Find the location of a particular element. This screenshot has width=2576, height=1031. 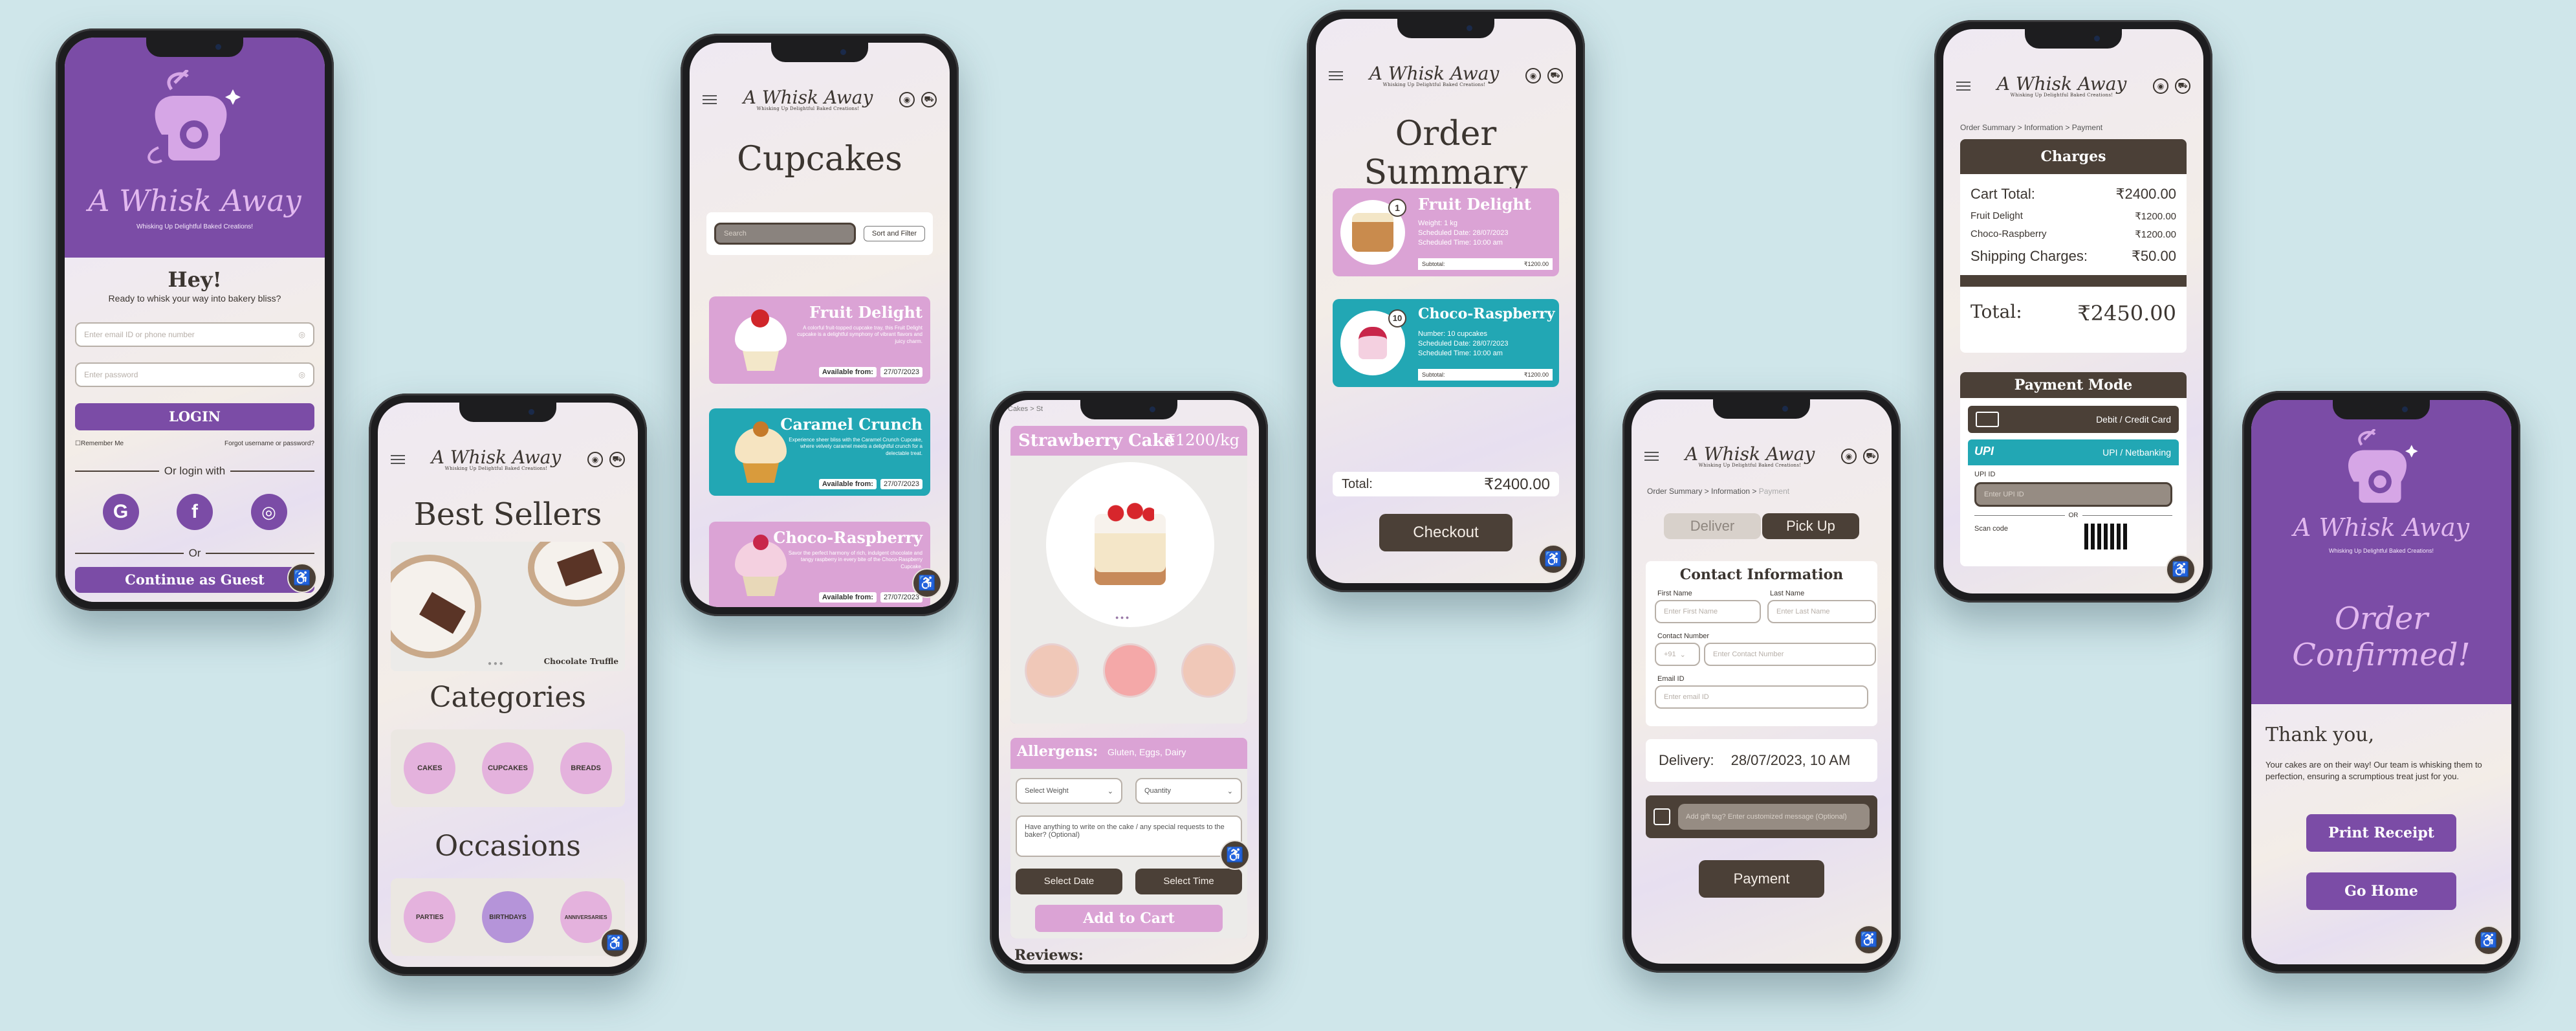

google-icon: G is located at coordinates (120, 512).